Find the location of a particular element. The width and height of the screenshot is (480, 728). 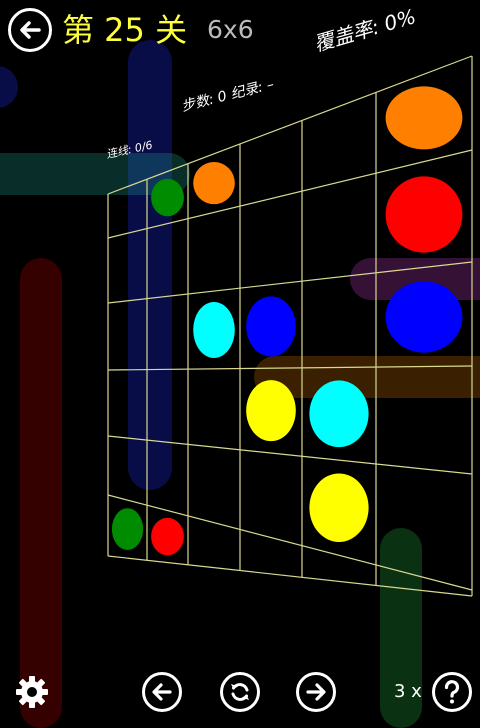

previous-level-button is located at coordinates (162, 692).